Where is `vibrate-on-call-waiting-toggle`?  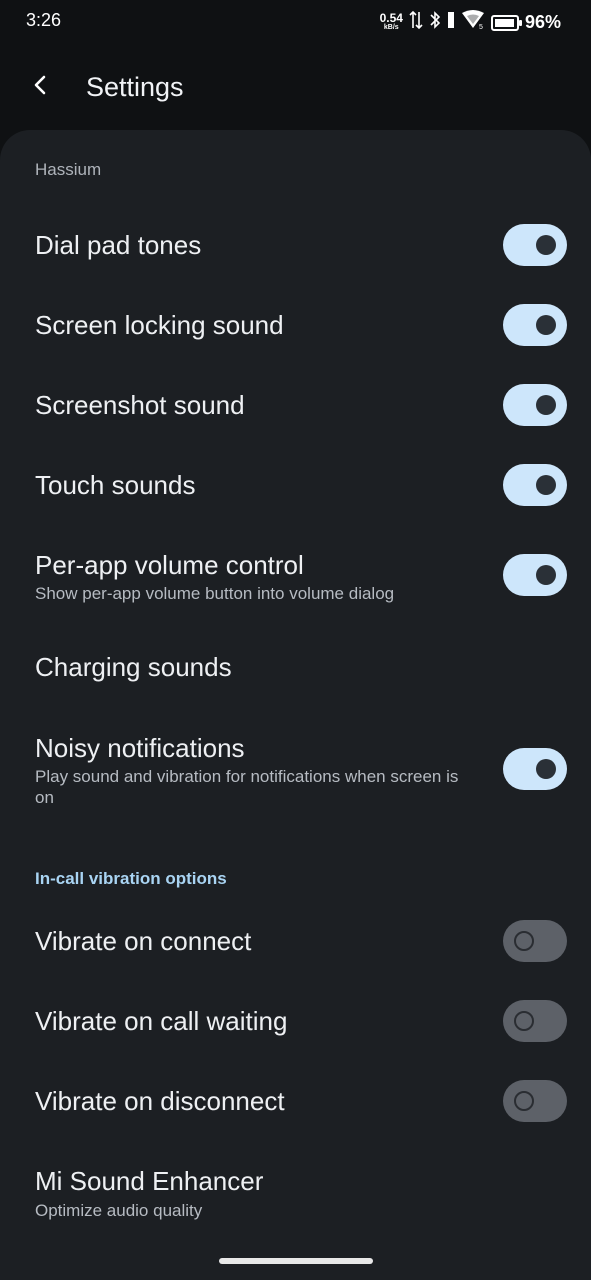
vibrate-on-call-waiting-toggle is located at coordinates (535, 1021).